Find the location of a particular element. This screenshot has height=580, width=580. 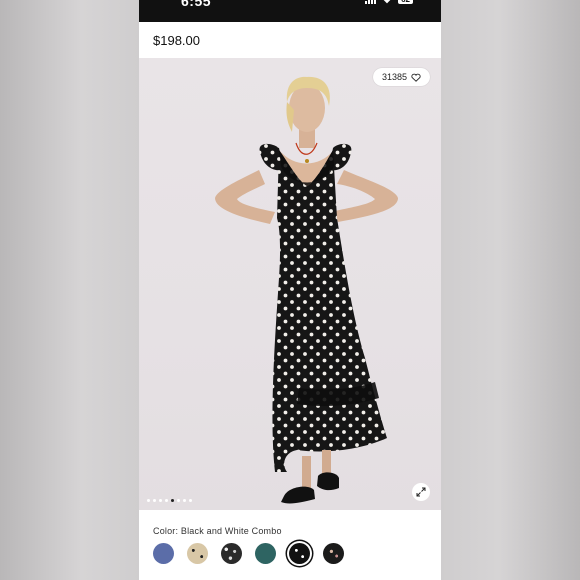

price-header: $198.00 is located at coordinates (290, 40).